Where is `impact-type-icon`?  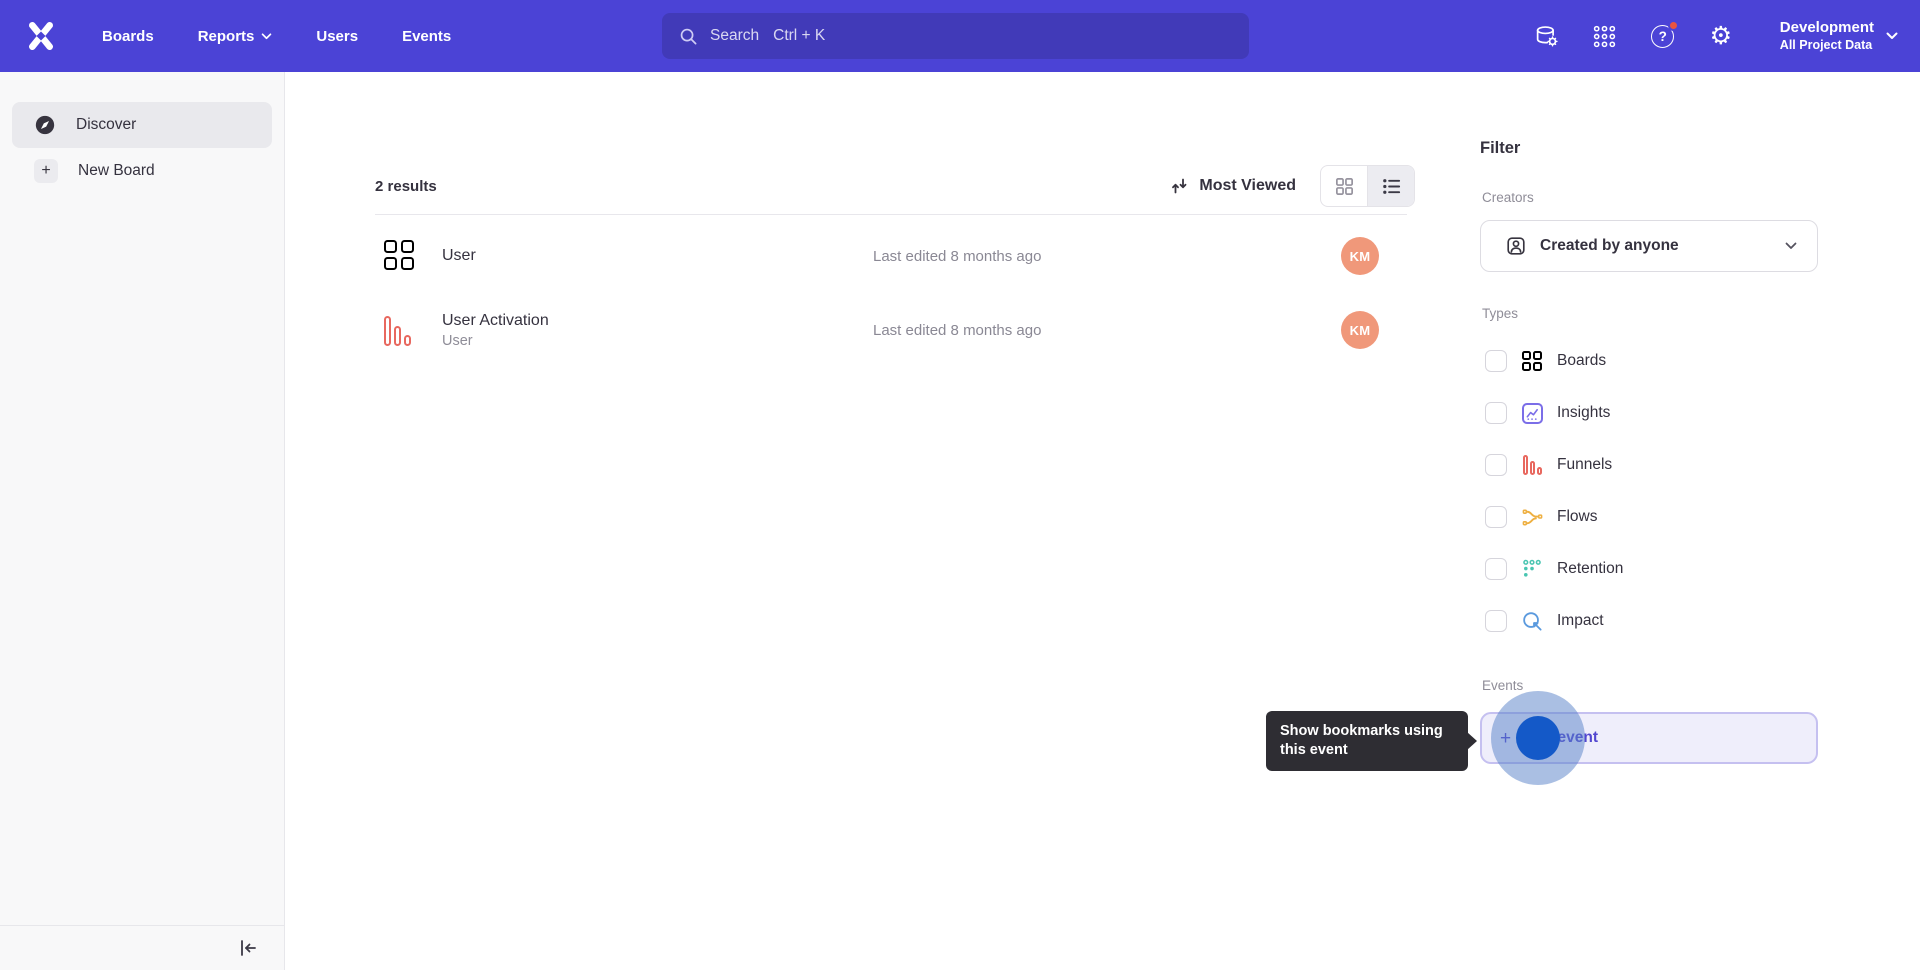 impact-type-icon is located at coordinates (1532, 621).